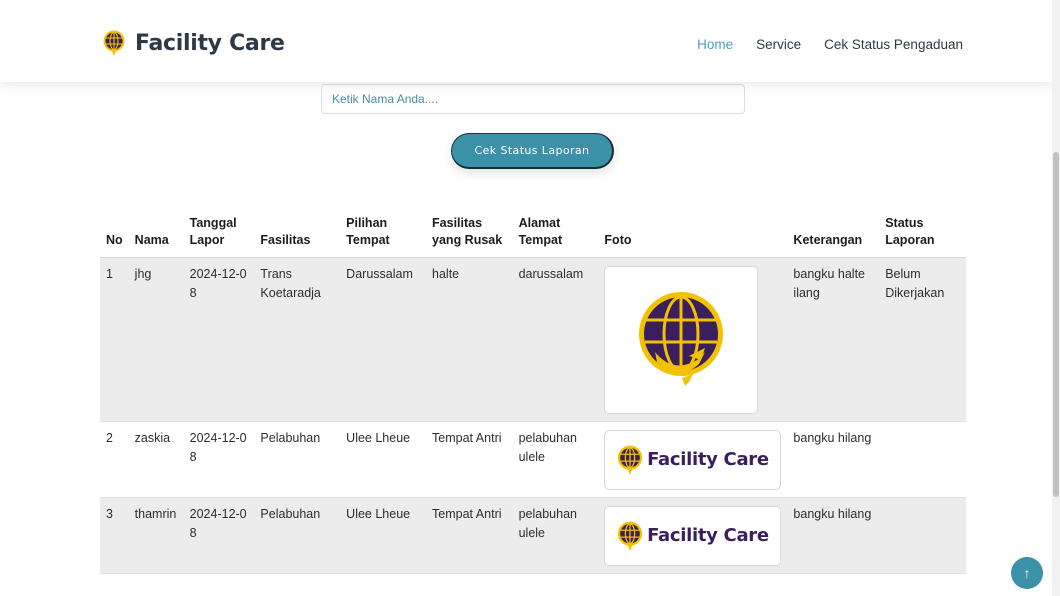 This screenshot has height=596, width=1060. Describe the element at coordinates (715, 44) in the screenshot. I see `nav-home: Home` at that location.